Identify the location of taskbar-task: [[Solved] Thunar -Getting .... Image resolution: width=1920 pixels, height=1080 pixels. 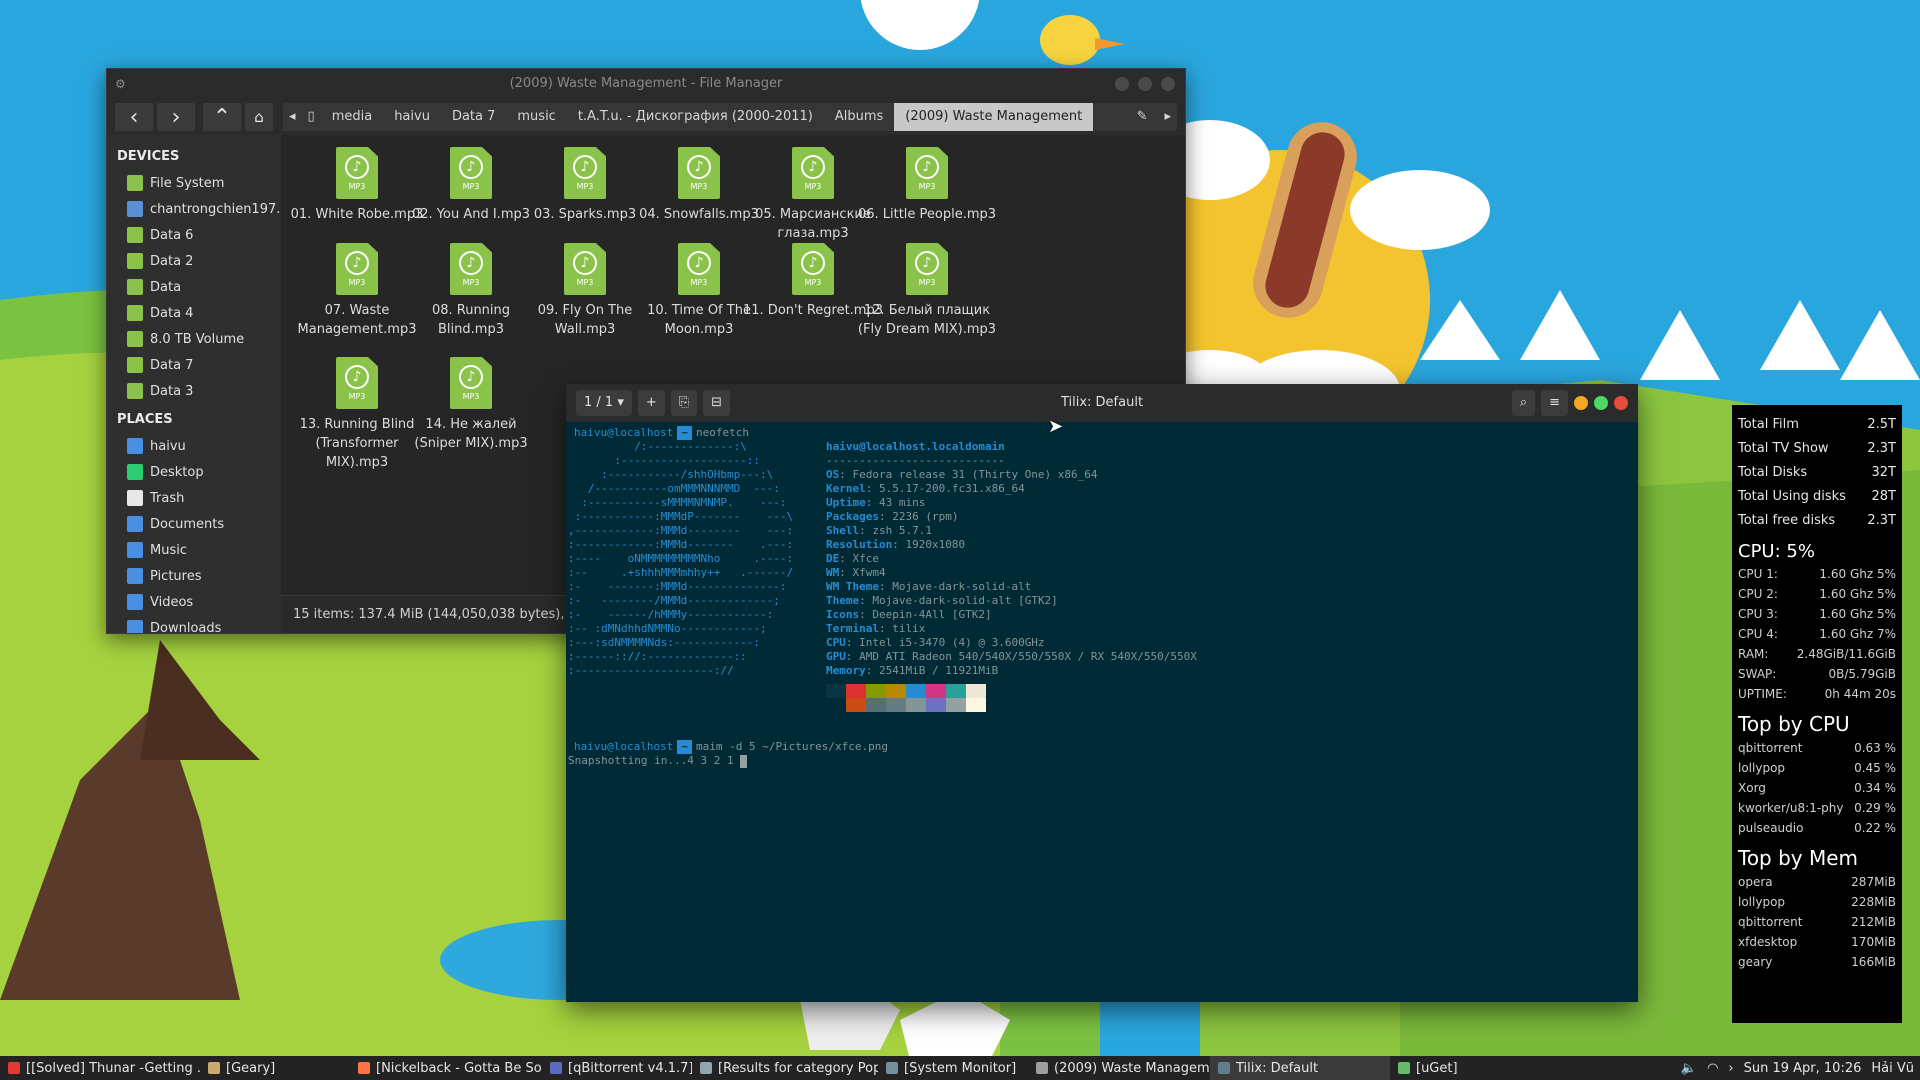
(100, 1068).